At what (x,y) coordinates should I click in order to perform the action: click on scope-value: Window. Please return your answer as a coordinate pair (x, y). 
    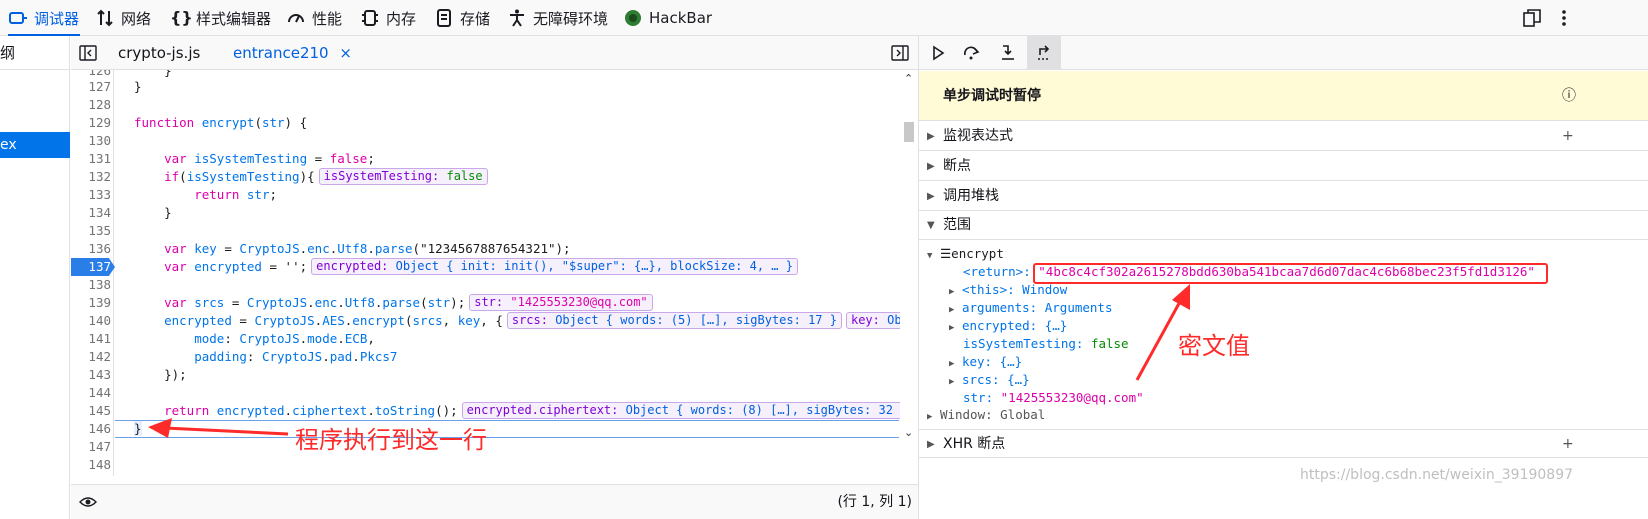
    Looking at the image, I should click on (1045, 289).